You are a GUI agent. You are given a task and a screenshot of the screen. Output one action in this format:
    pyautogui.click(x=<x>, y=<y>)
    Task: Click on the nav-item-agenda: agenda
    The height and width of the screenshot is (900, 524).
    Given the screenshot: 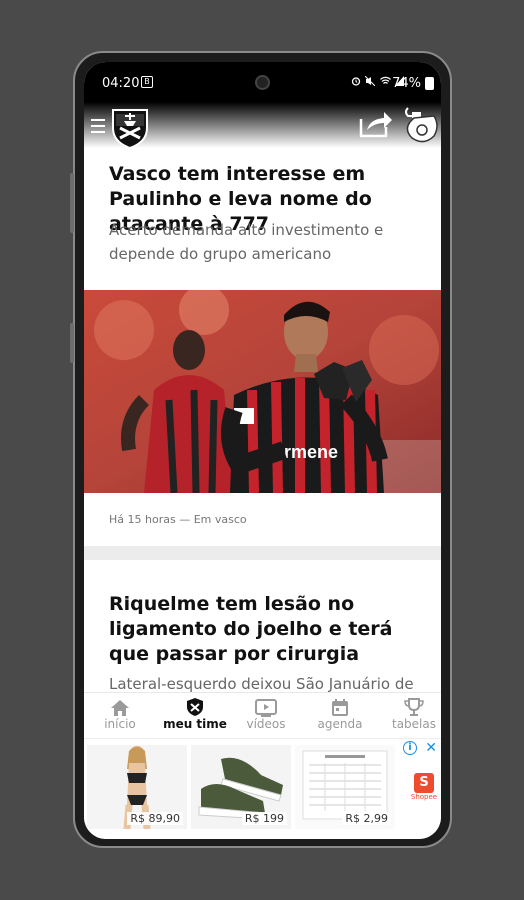 What is the action you would take?
    pyautogui.click(x=340, y=713)
    